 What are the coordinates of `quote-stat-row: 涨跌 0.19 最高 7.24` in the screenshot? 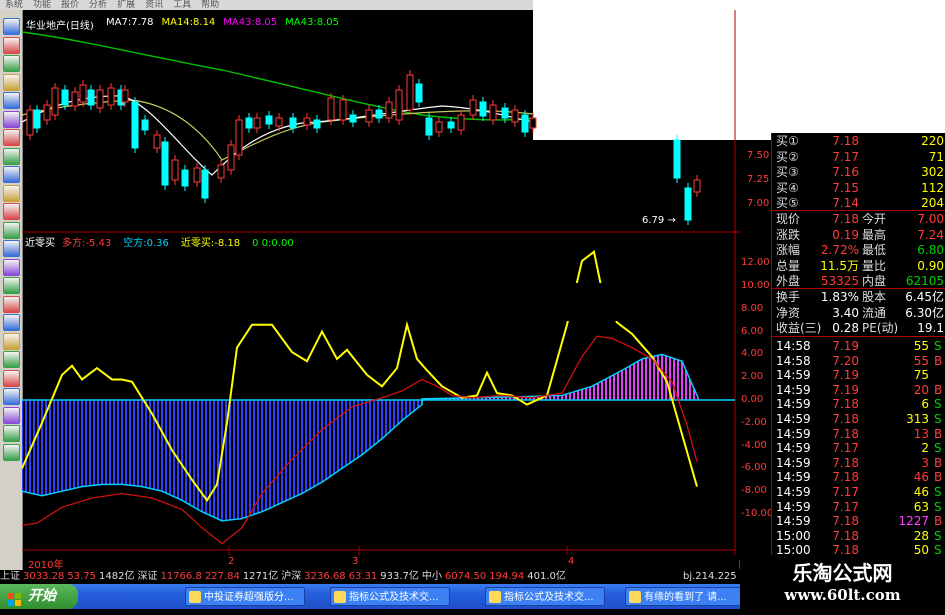 It's located at (859, 235).